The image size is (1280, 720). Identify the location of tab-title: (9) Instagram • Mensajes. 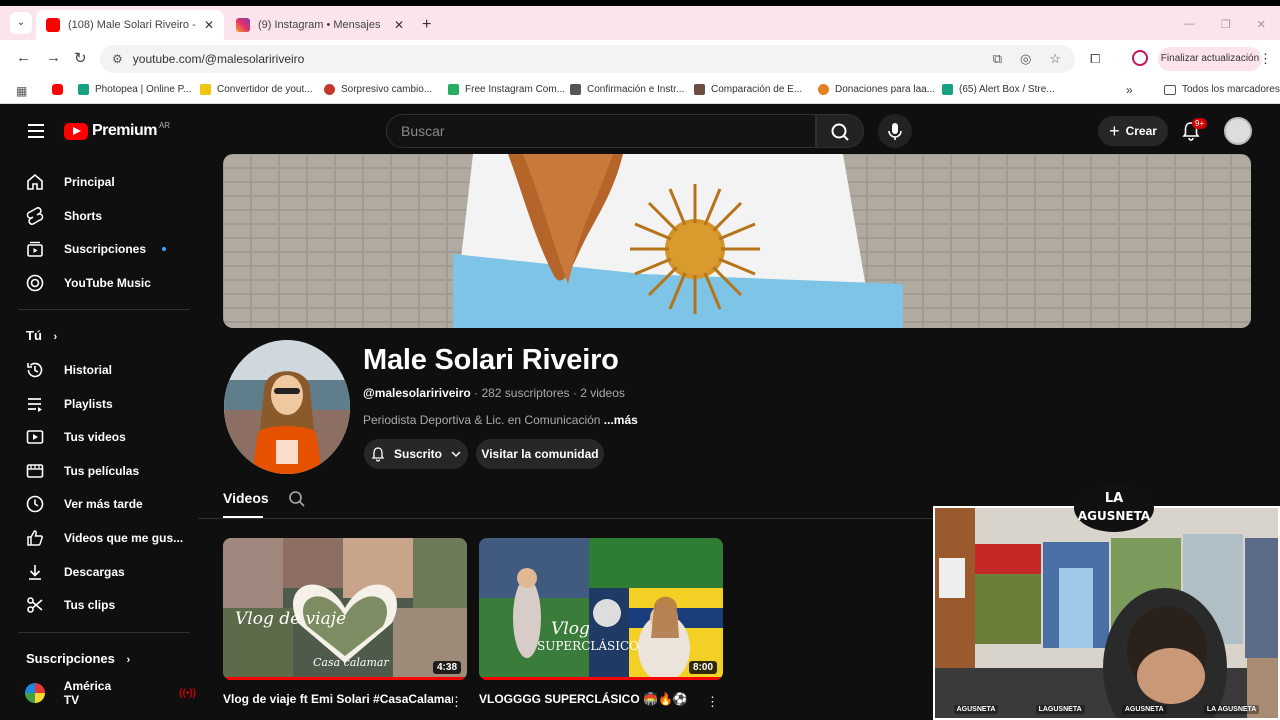
(319, 25).